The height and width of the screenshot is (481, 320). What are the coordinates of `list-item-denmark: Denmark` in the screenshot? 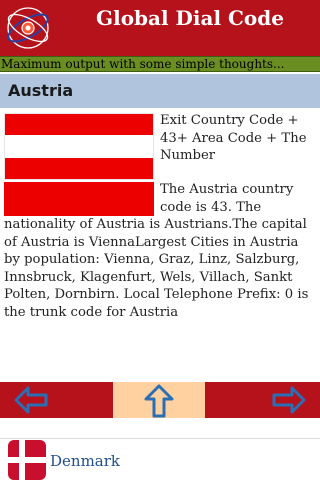 It's located at (160, 459).